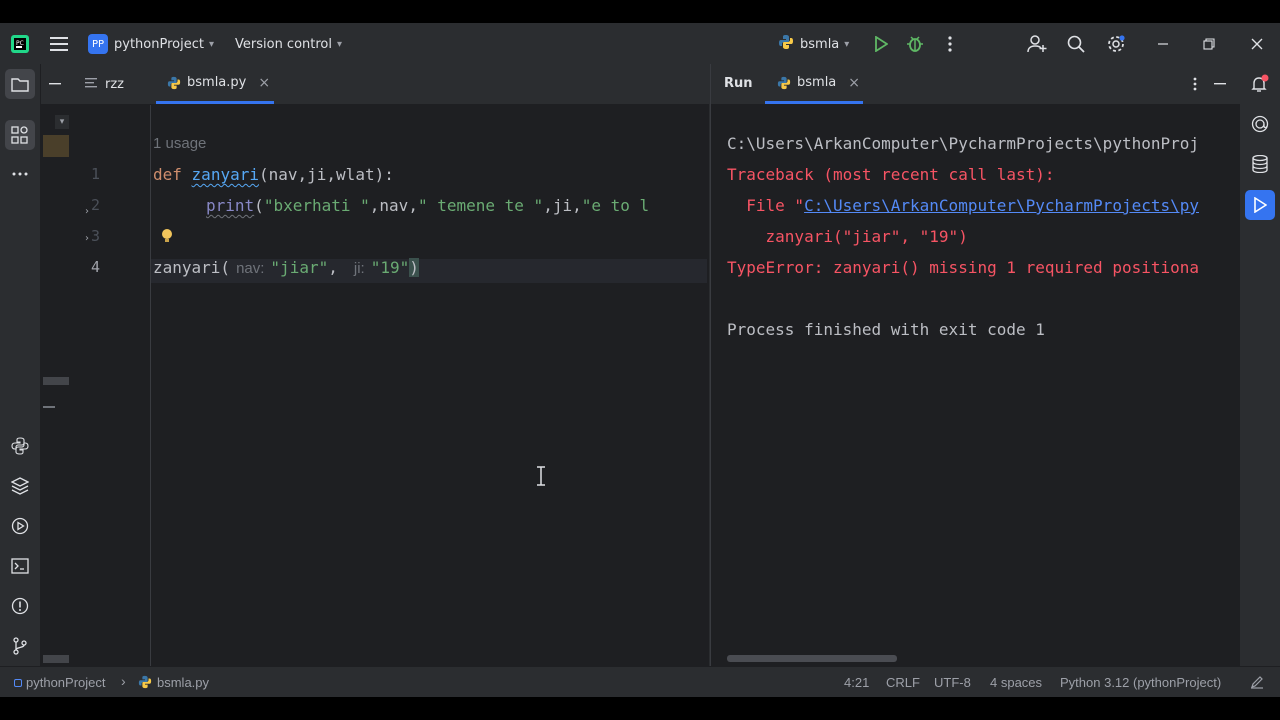 This screenshot has width=1280, height=720. I want to click on close-window-icon, so click(1257, 44).